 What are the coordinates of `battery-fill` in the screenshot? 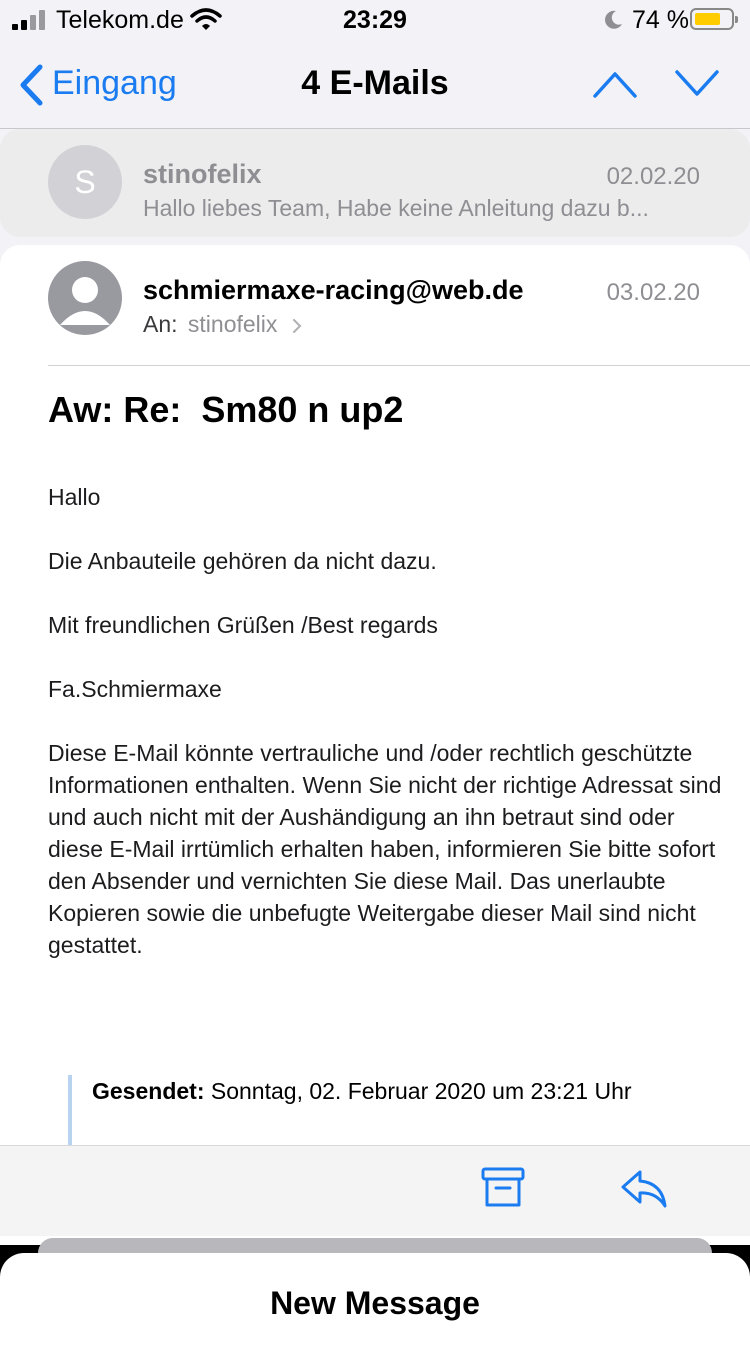 It's located at (707, 19).